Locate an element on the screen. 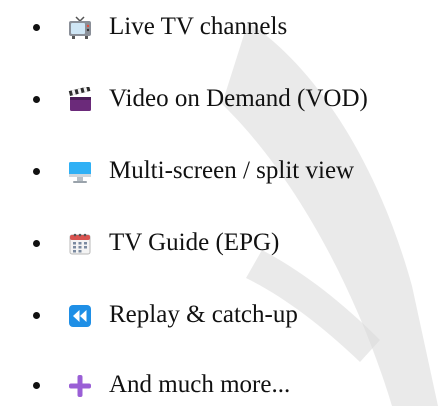 This screenshot has height=406, width=438. feature-label: Live TV channels is located at coordinates (198, 26).